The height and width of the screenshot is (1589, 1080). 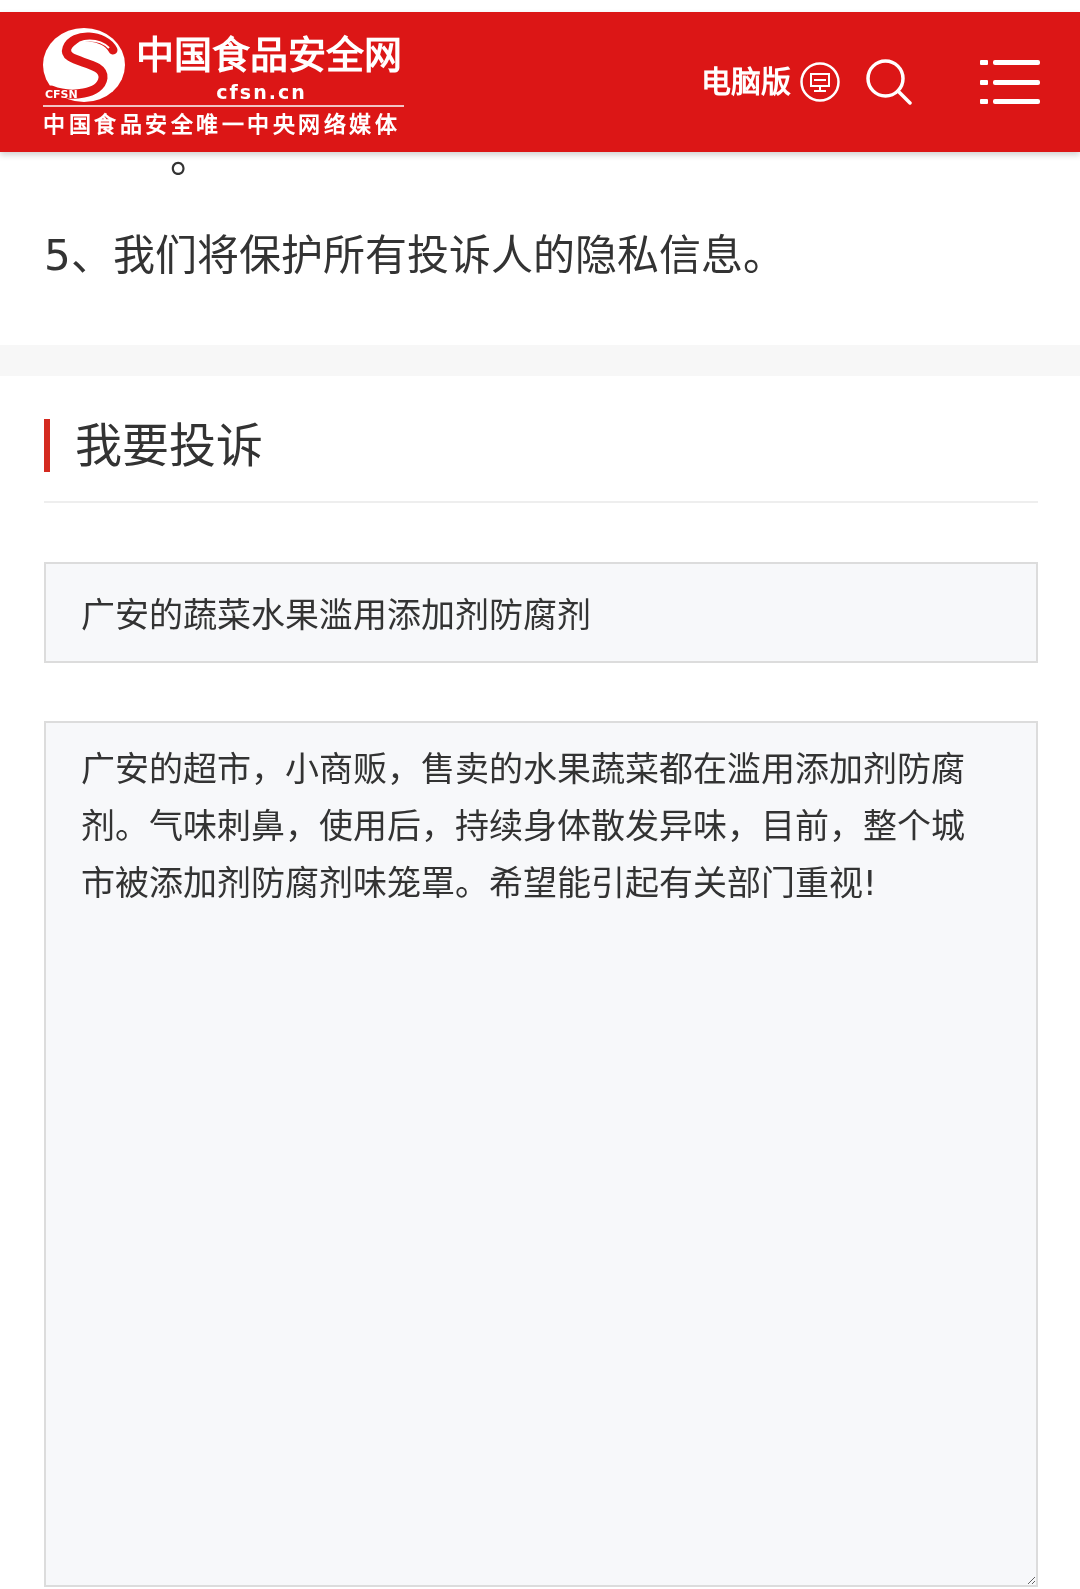 I want to click on monitor-icon, so click(x=820, y=82).